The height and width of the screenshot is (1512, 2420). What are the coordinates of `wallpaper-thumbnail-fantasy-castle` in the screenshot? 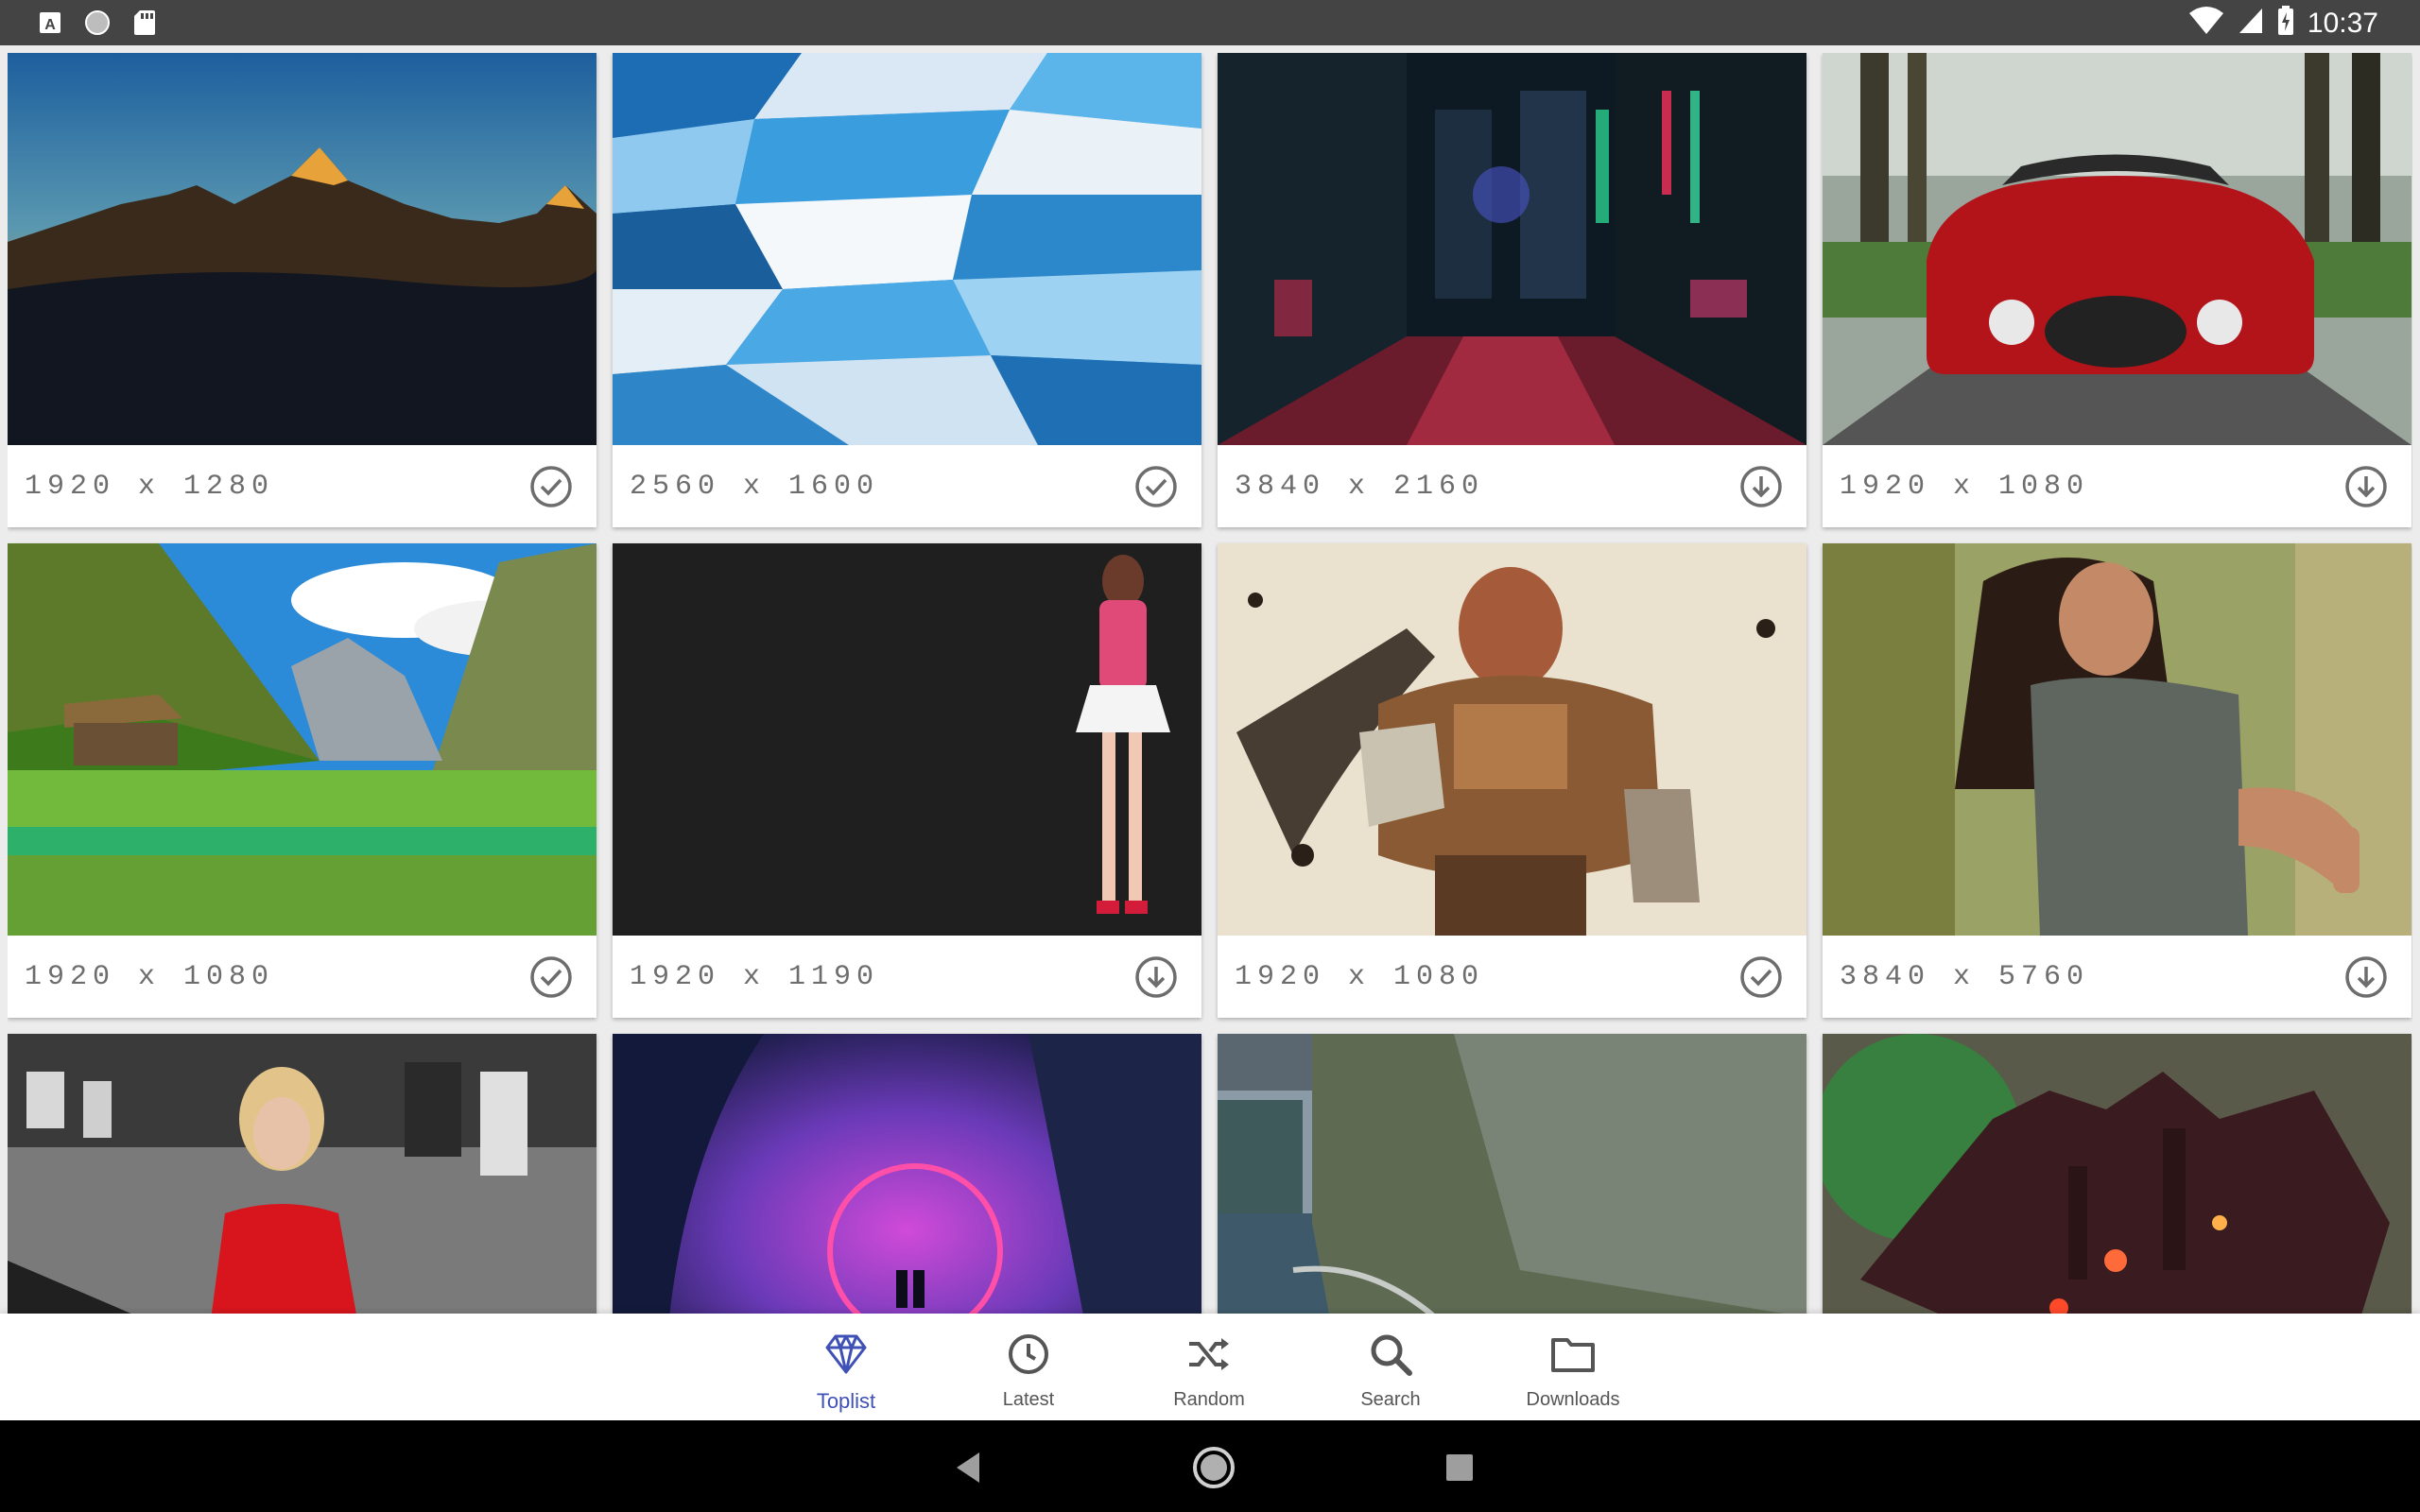 It's located at (2117, 1174).